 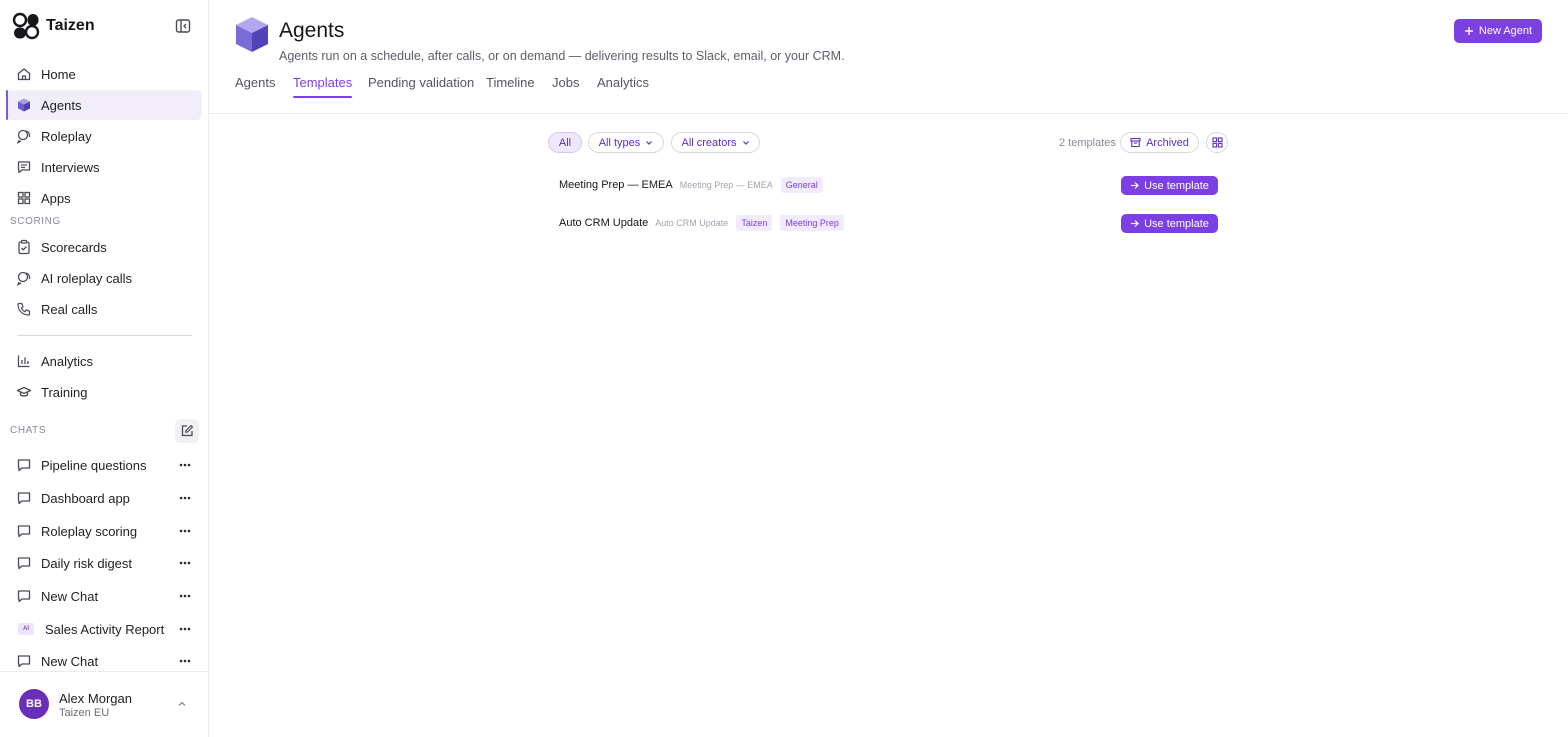 I want to click on scoring-section-label: SCORING, so click(x=35, y=221).